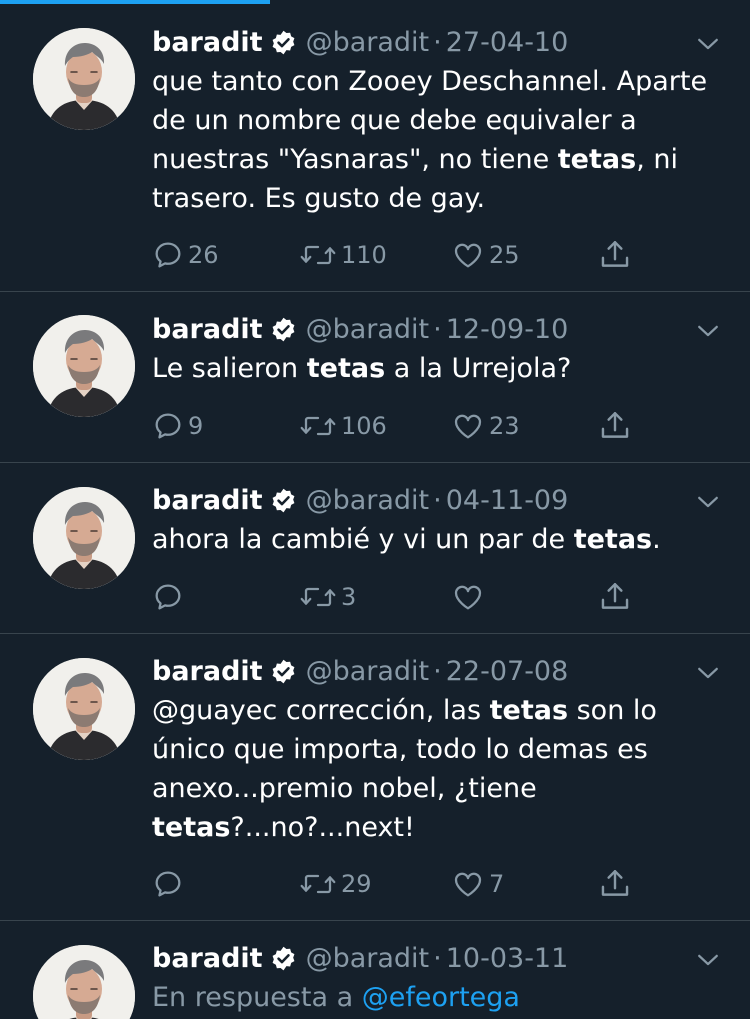  Describe the element at coordinates (441, 997) in the screenshot. I see `reply-to-link: @efeortega` at that location.